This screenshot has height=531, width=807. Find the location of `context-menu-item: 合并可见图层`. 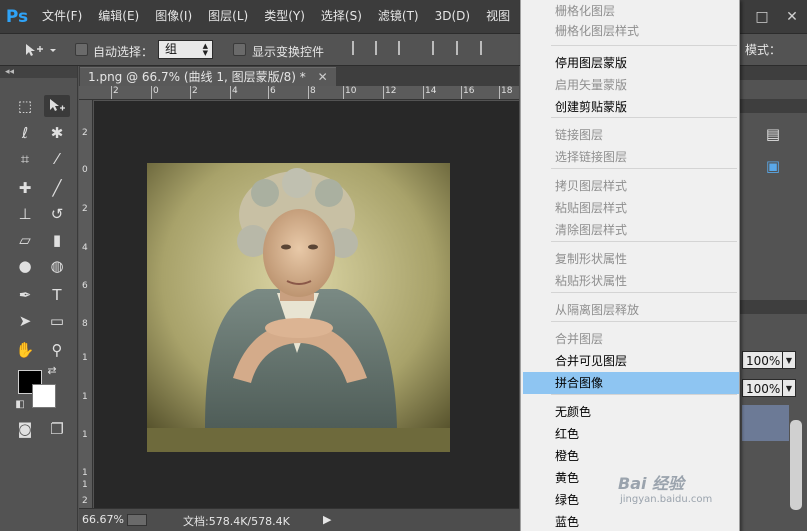

context-menu-item: 合并可见图层 is located at coordinates (631, 361).